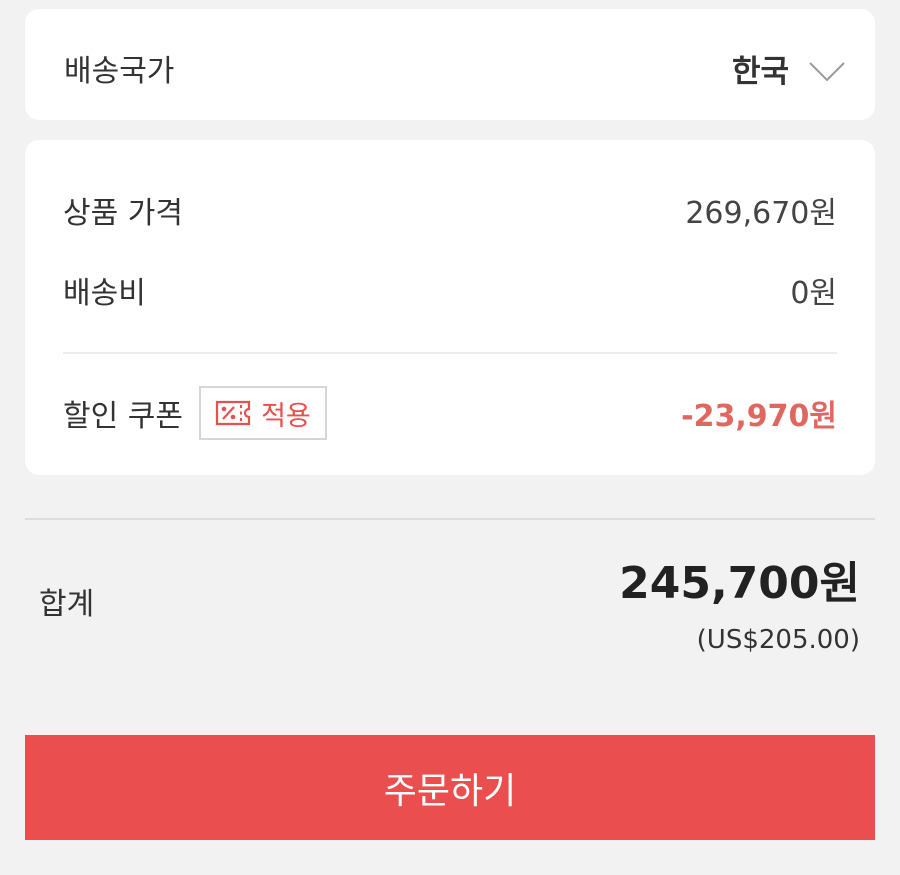  What do you see at coordinates (450, 787) in the screenshot?
I see `order-button: 주문하기` at bounding box center [450, 787].